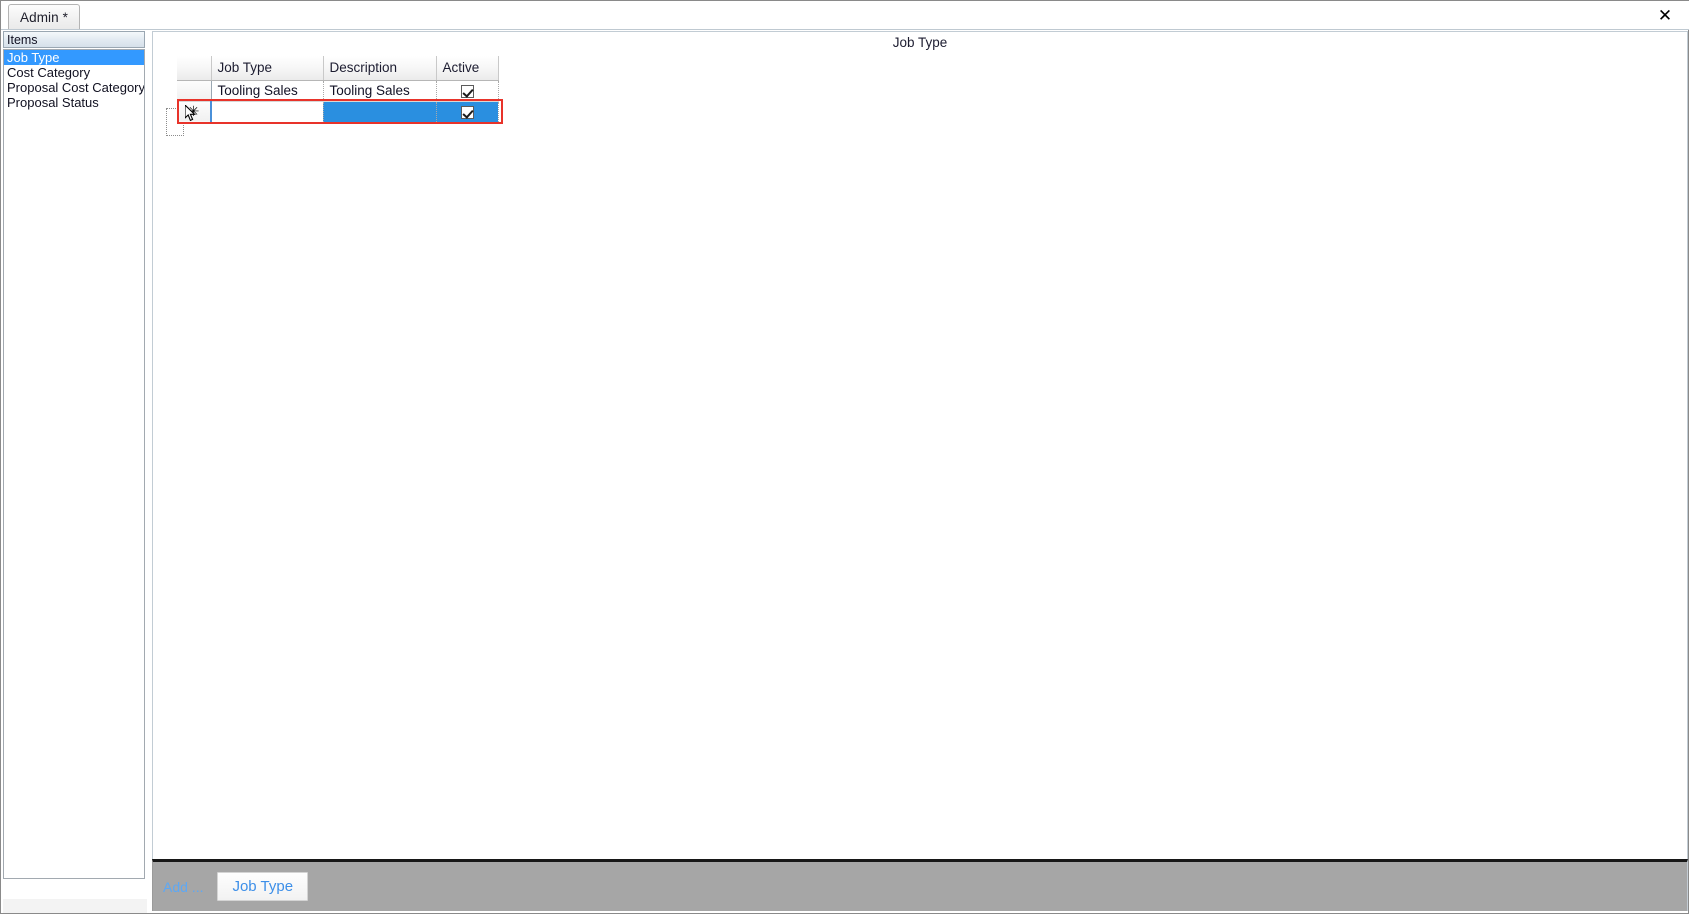 The width and height of the screenshot is (1689, 914). What do you see at coordinates (380, 68) in the screenshot?
I see `column-header-description: Description` at bounding box center [380, 68].